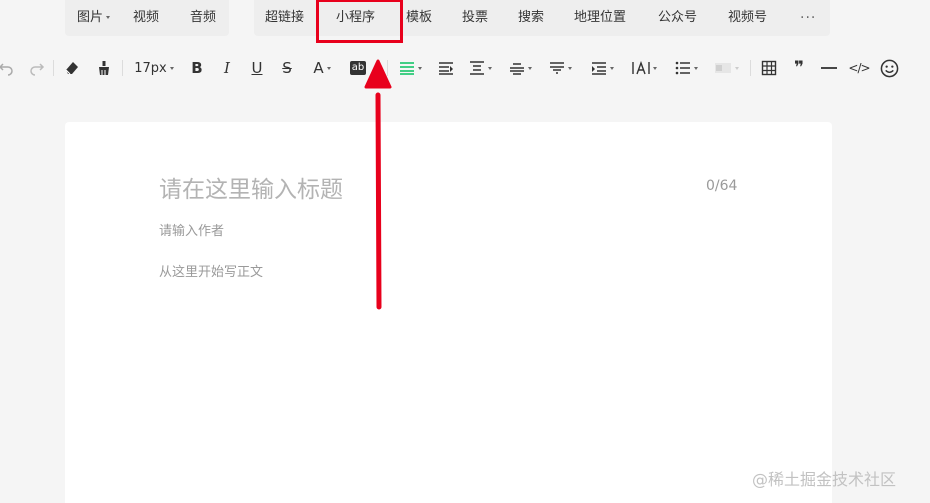 This screenshot has width=930, height=503. I want to click on body-editor: 从这里开始写正文, so click(211, 270).